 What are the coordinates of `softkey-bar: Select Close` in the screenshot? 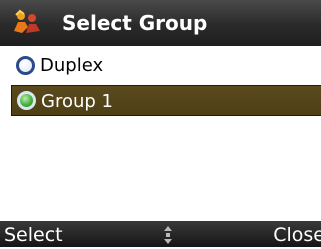 It's located at (160, 234).